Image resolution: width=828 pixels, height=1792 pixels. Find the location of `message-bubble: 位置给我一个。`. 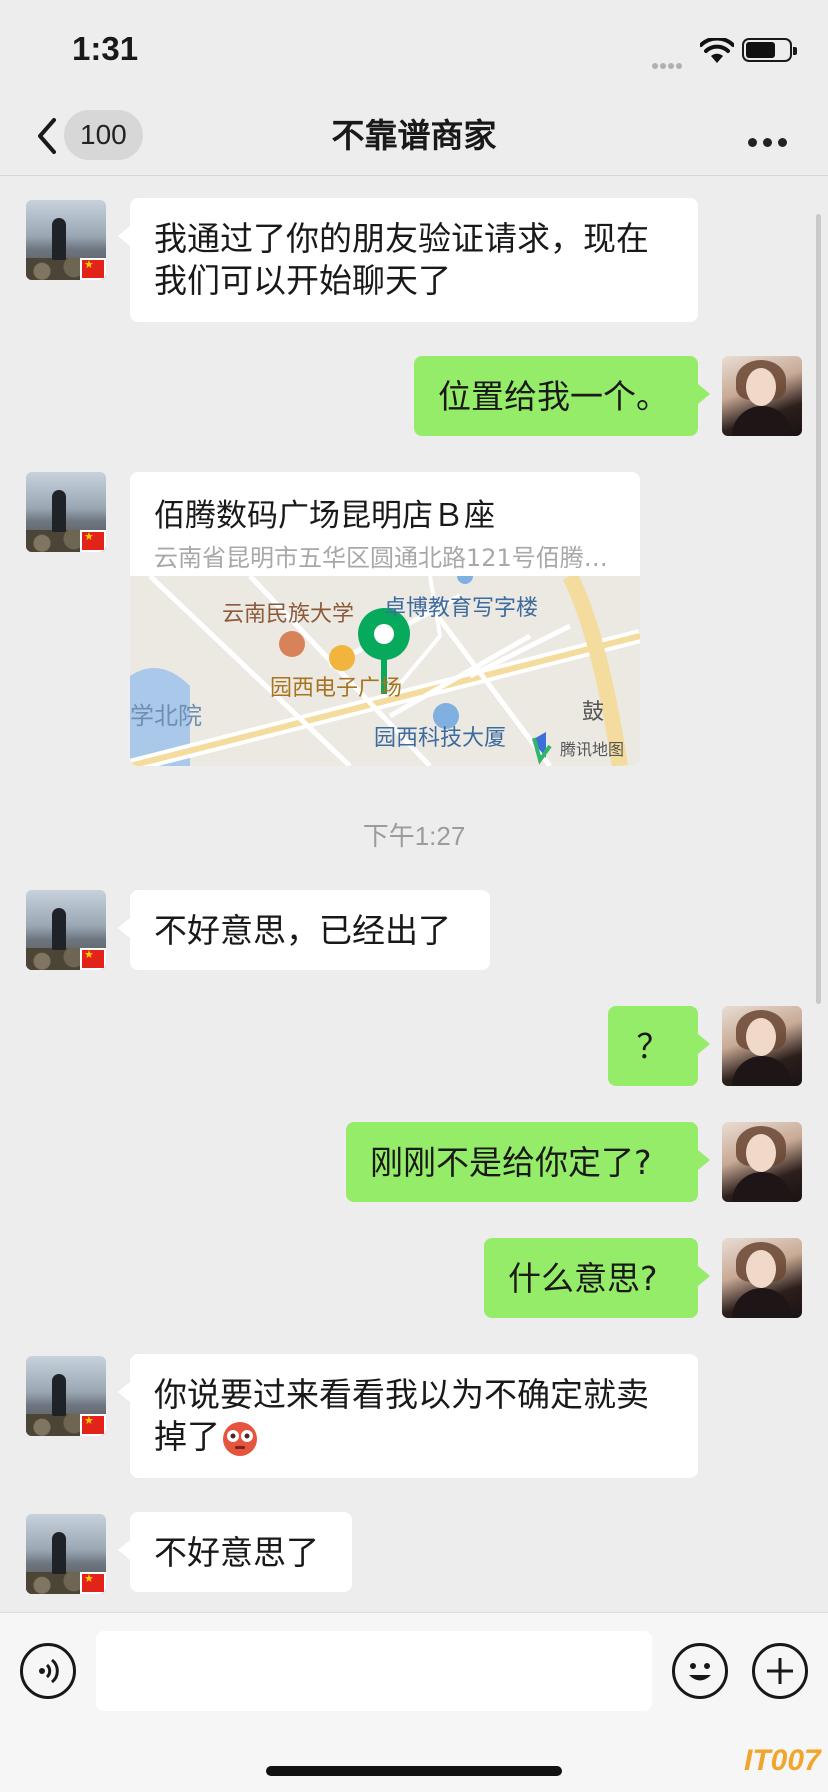

message-bubble: 位置给我一个。 is located at coordinates (562, 396).